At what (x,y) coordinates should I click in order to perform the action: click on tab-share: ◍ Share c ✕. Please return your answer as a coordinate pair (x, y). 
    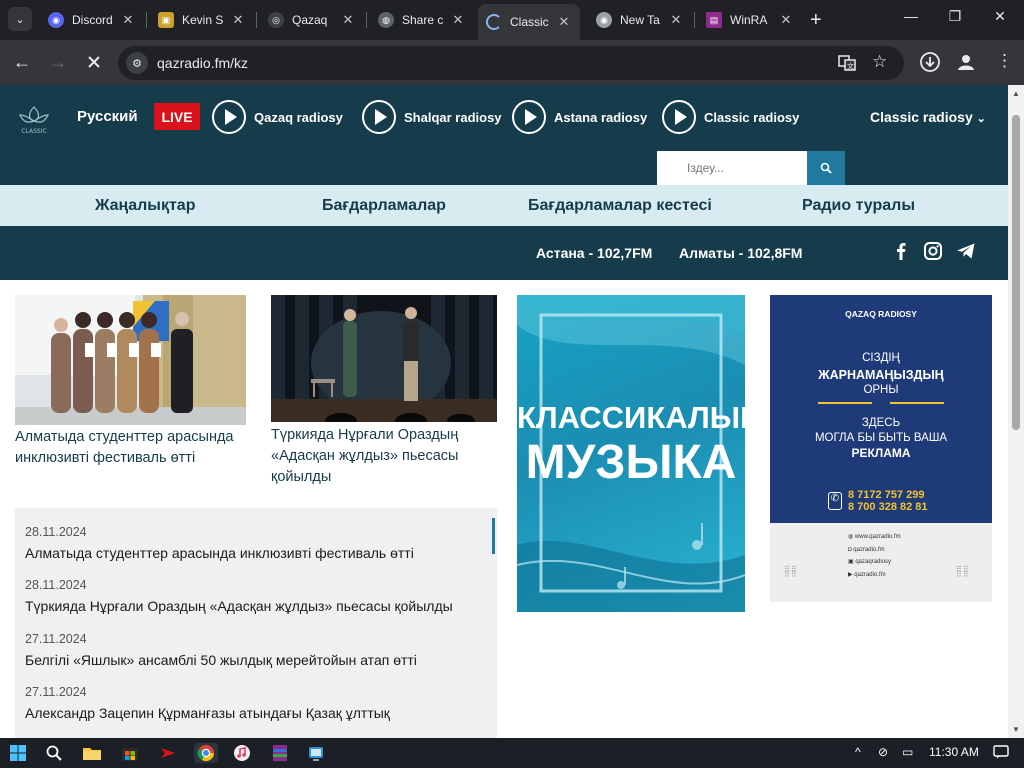
    Looking at the image, I should click on (422, 20).